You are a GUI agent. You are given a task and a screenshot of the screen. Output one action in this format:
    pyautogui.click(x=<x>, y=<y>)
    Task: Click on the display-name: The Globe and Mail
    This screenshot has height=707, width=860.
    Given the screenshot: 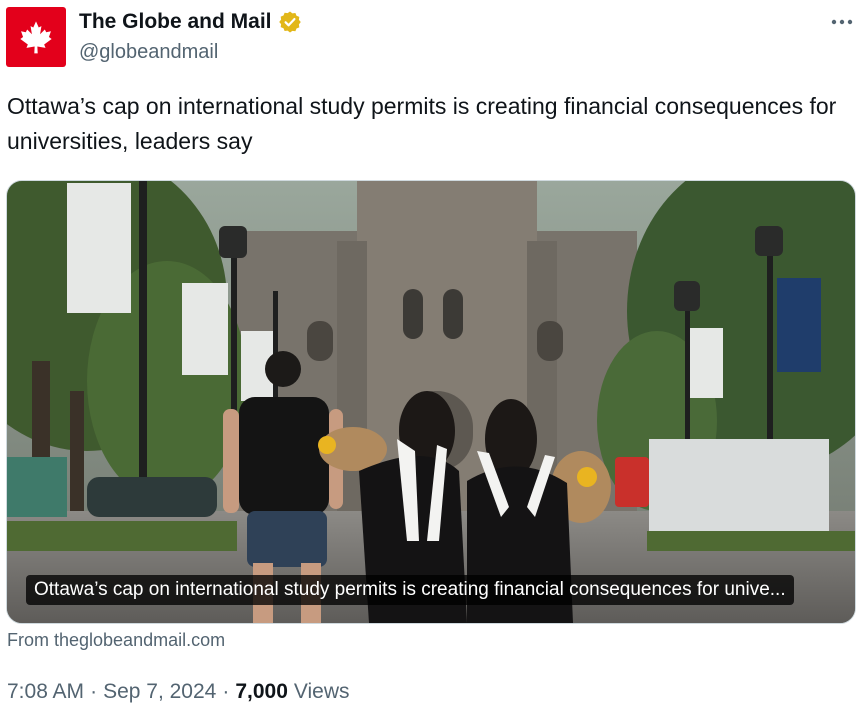 What is the action you would take?
    pyautogui.click(x=175, y=22)
    